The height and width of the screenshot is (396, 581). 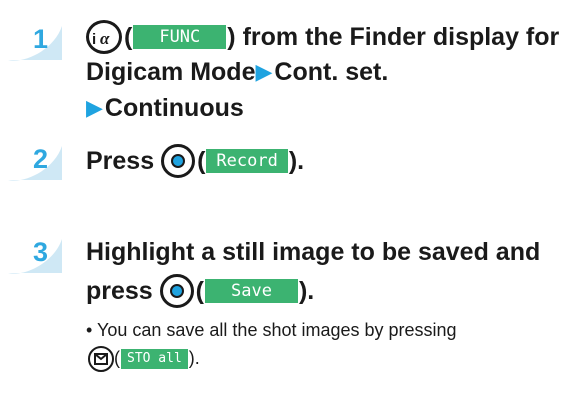 What do you see at coordinates (41, 39) in the screenshot?
I see `step-number: 1` at bounding box center [41, 39].